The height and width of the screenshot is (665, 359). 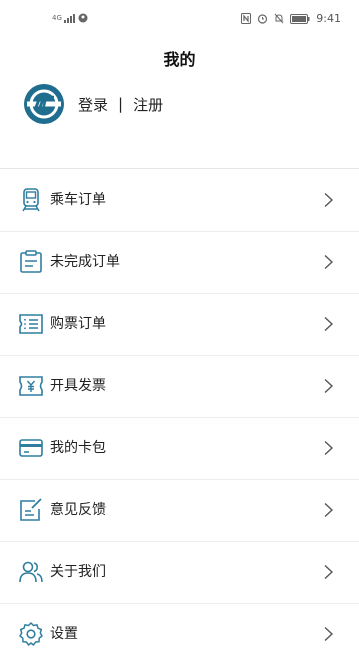 What do you see at coordinates (31, 509) in the screenshot?
I see `feedback-edit-icon` at bounding box center [31, 509].